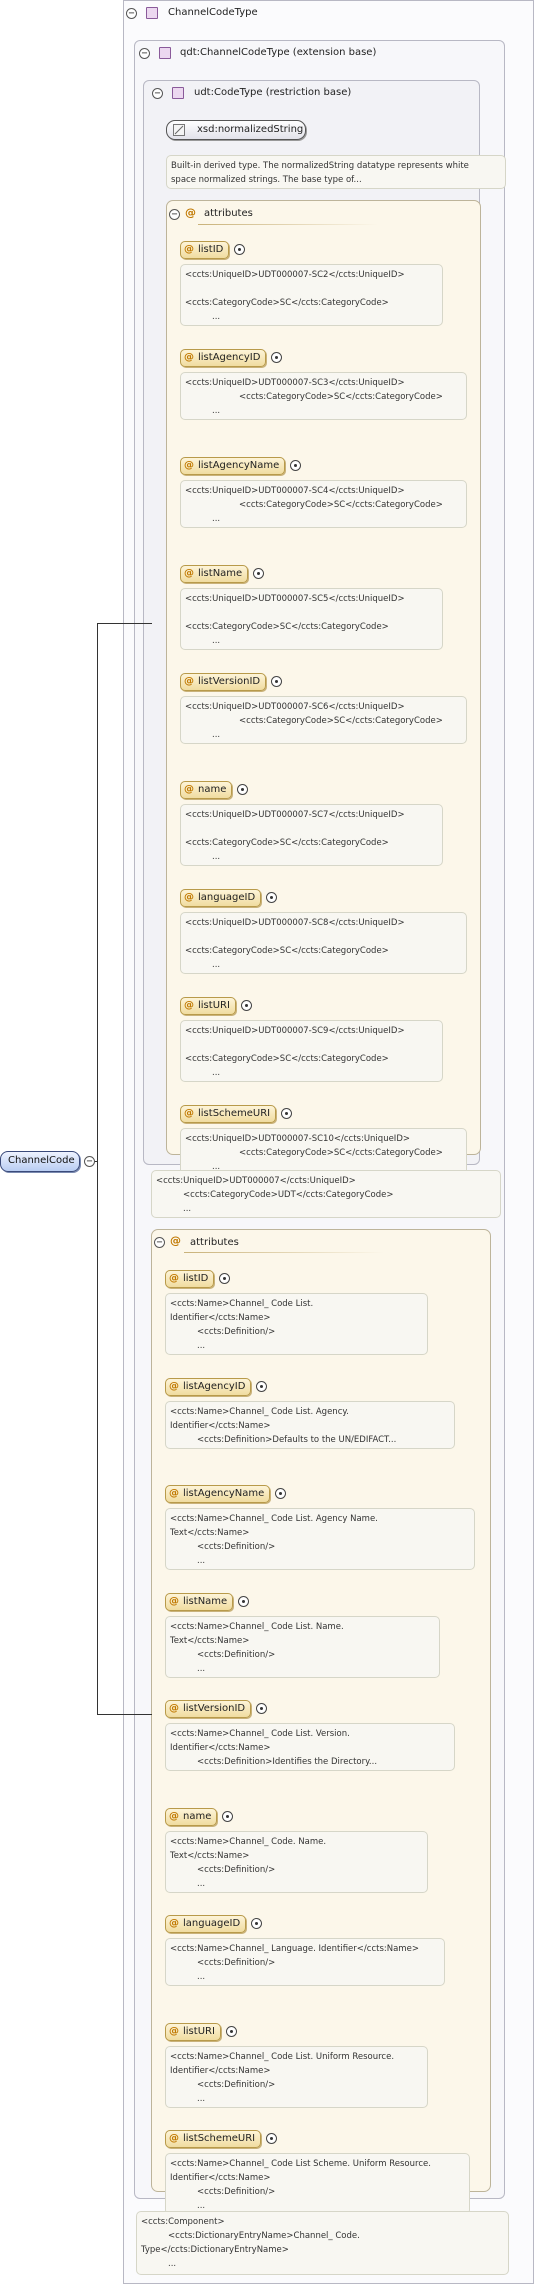  I want to click on root-type-title: ChannelCodeType, so click(213, 12).